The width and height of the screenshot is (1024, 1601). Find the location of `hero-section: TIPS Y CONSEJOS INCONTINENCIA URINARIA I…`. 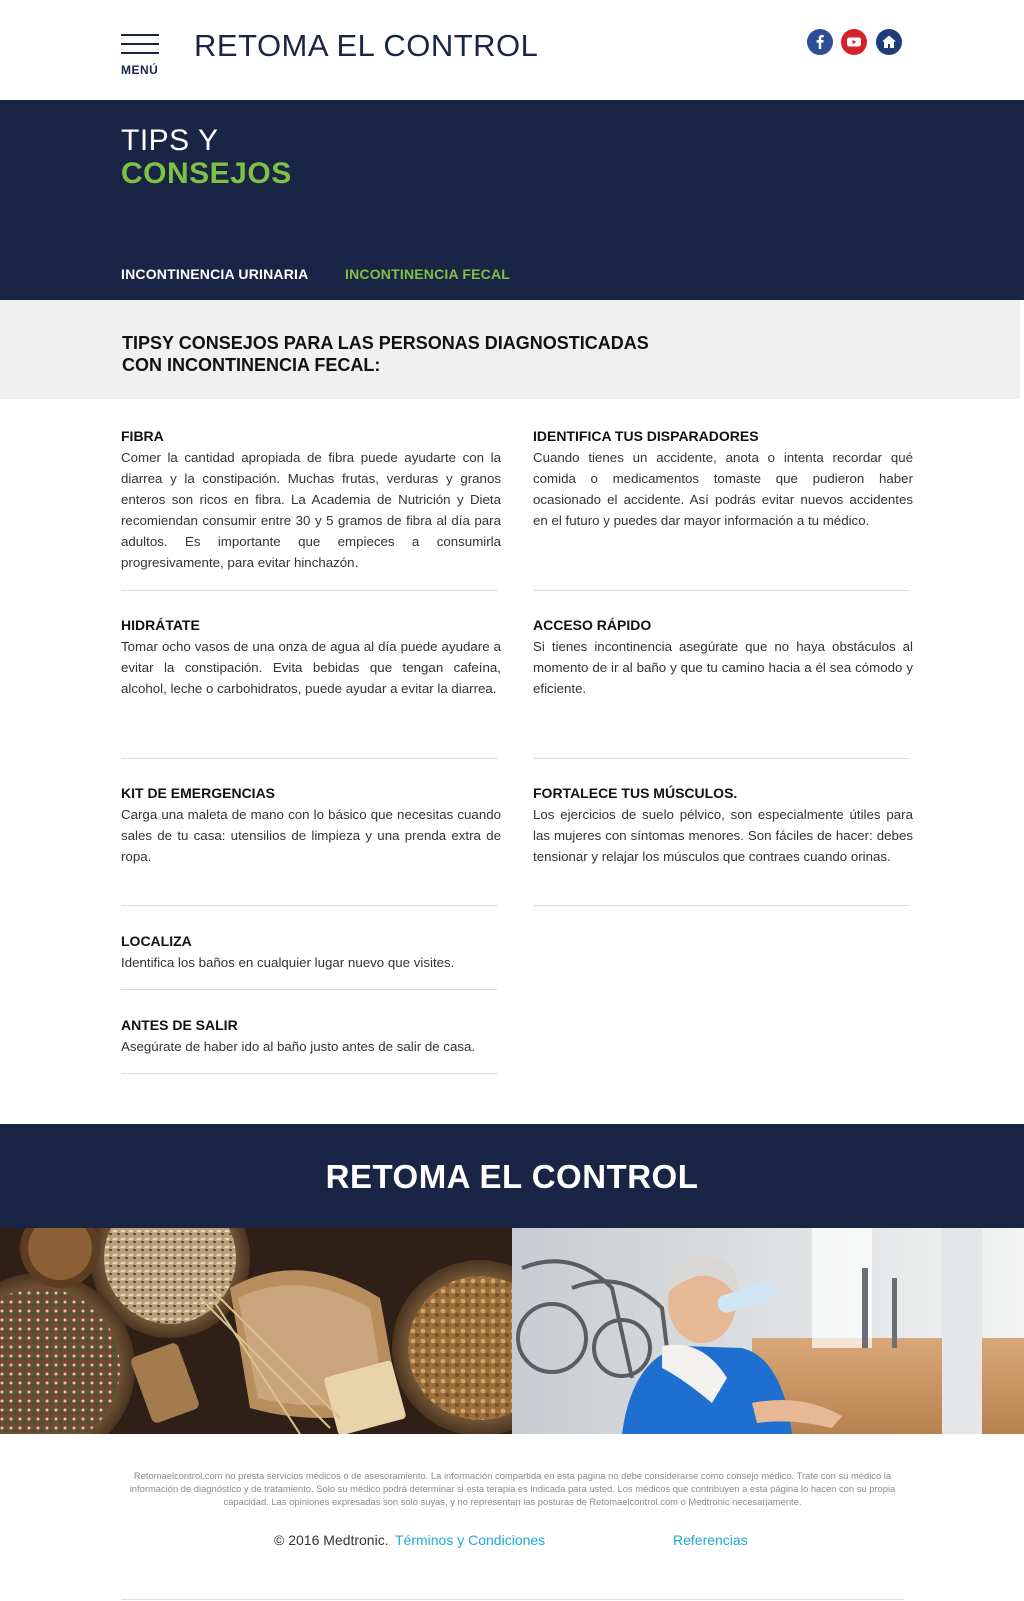

hero-section: TIPS Y CONSEJOS INCONTINENCIA URINARIA I… is located at coordinates (512, 200).